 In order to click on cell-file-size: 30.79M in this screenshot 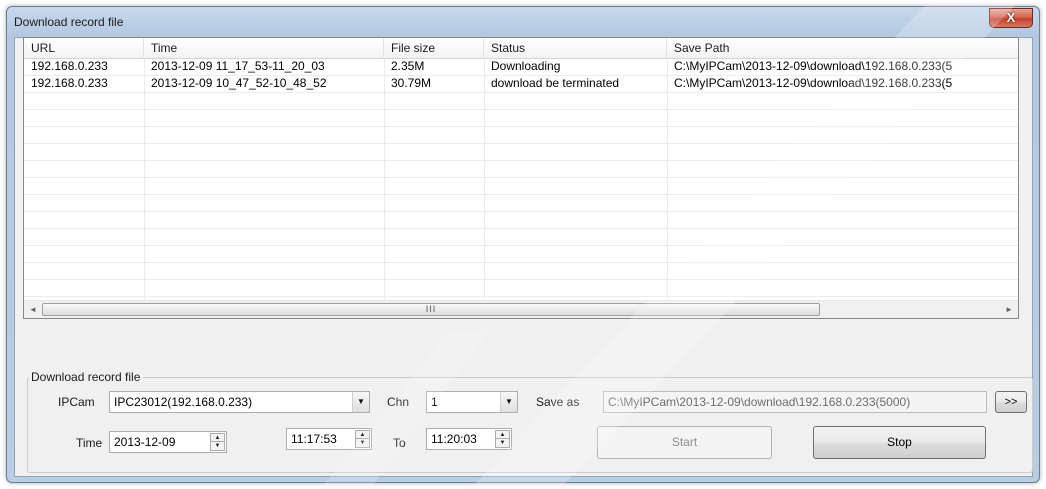, I will do `click(411, 83)`.